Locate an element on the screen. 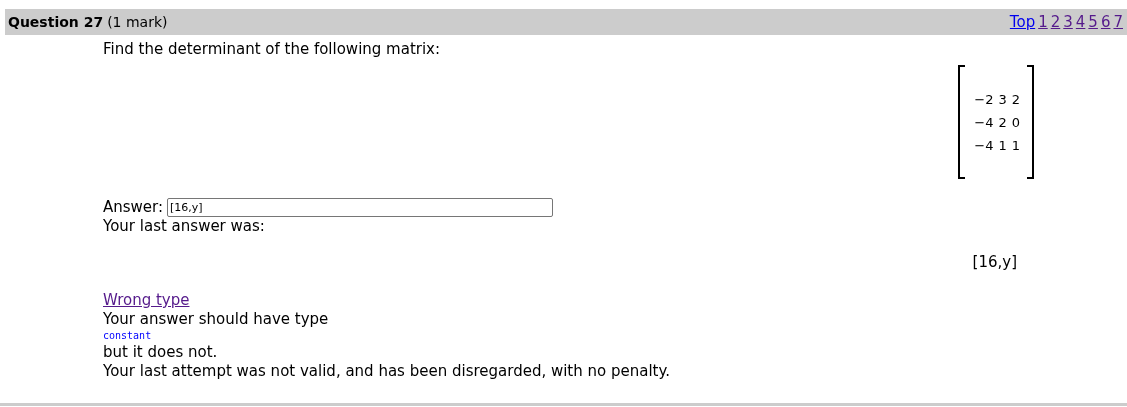 Image resolution: width=1127 pixels, height=407 pixels. question-mark: (1 mark) is located at coordinates (137, 22).